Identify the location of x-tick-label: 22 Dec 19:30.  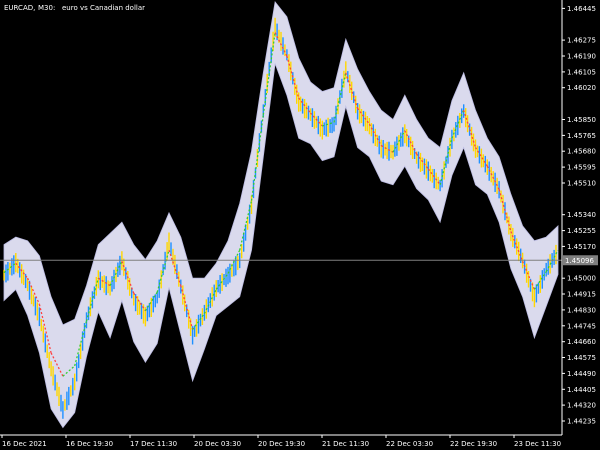
(473, 444).